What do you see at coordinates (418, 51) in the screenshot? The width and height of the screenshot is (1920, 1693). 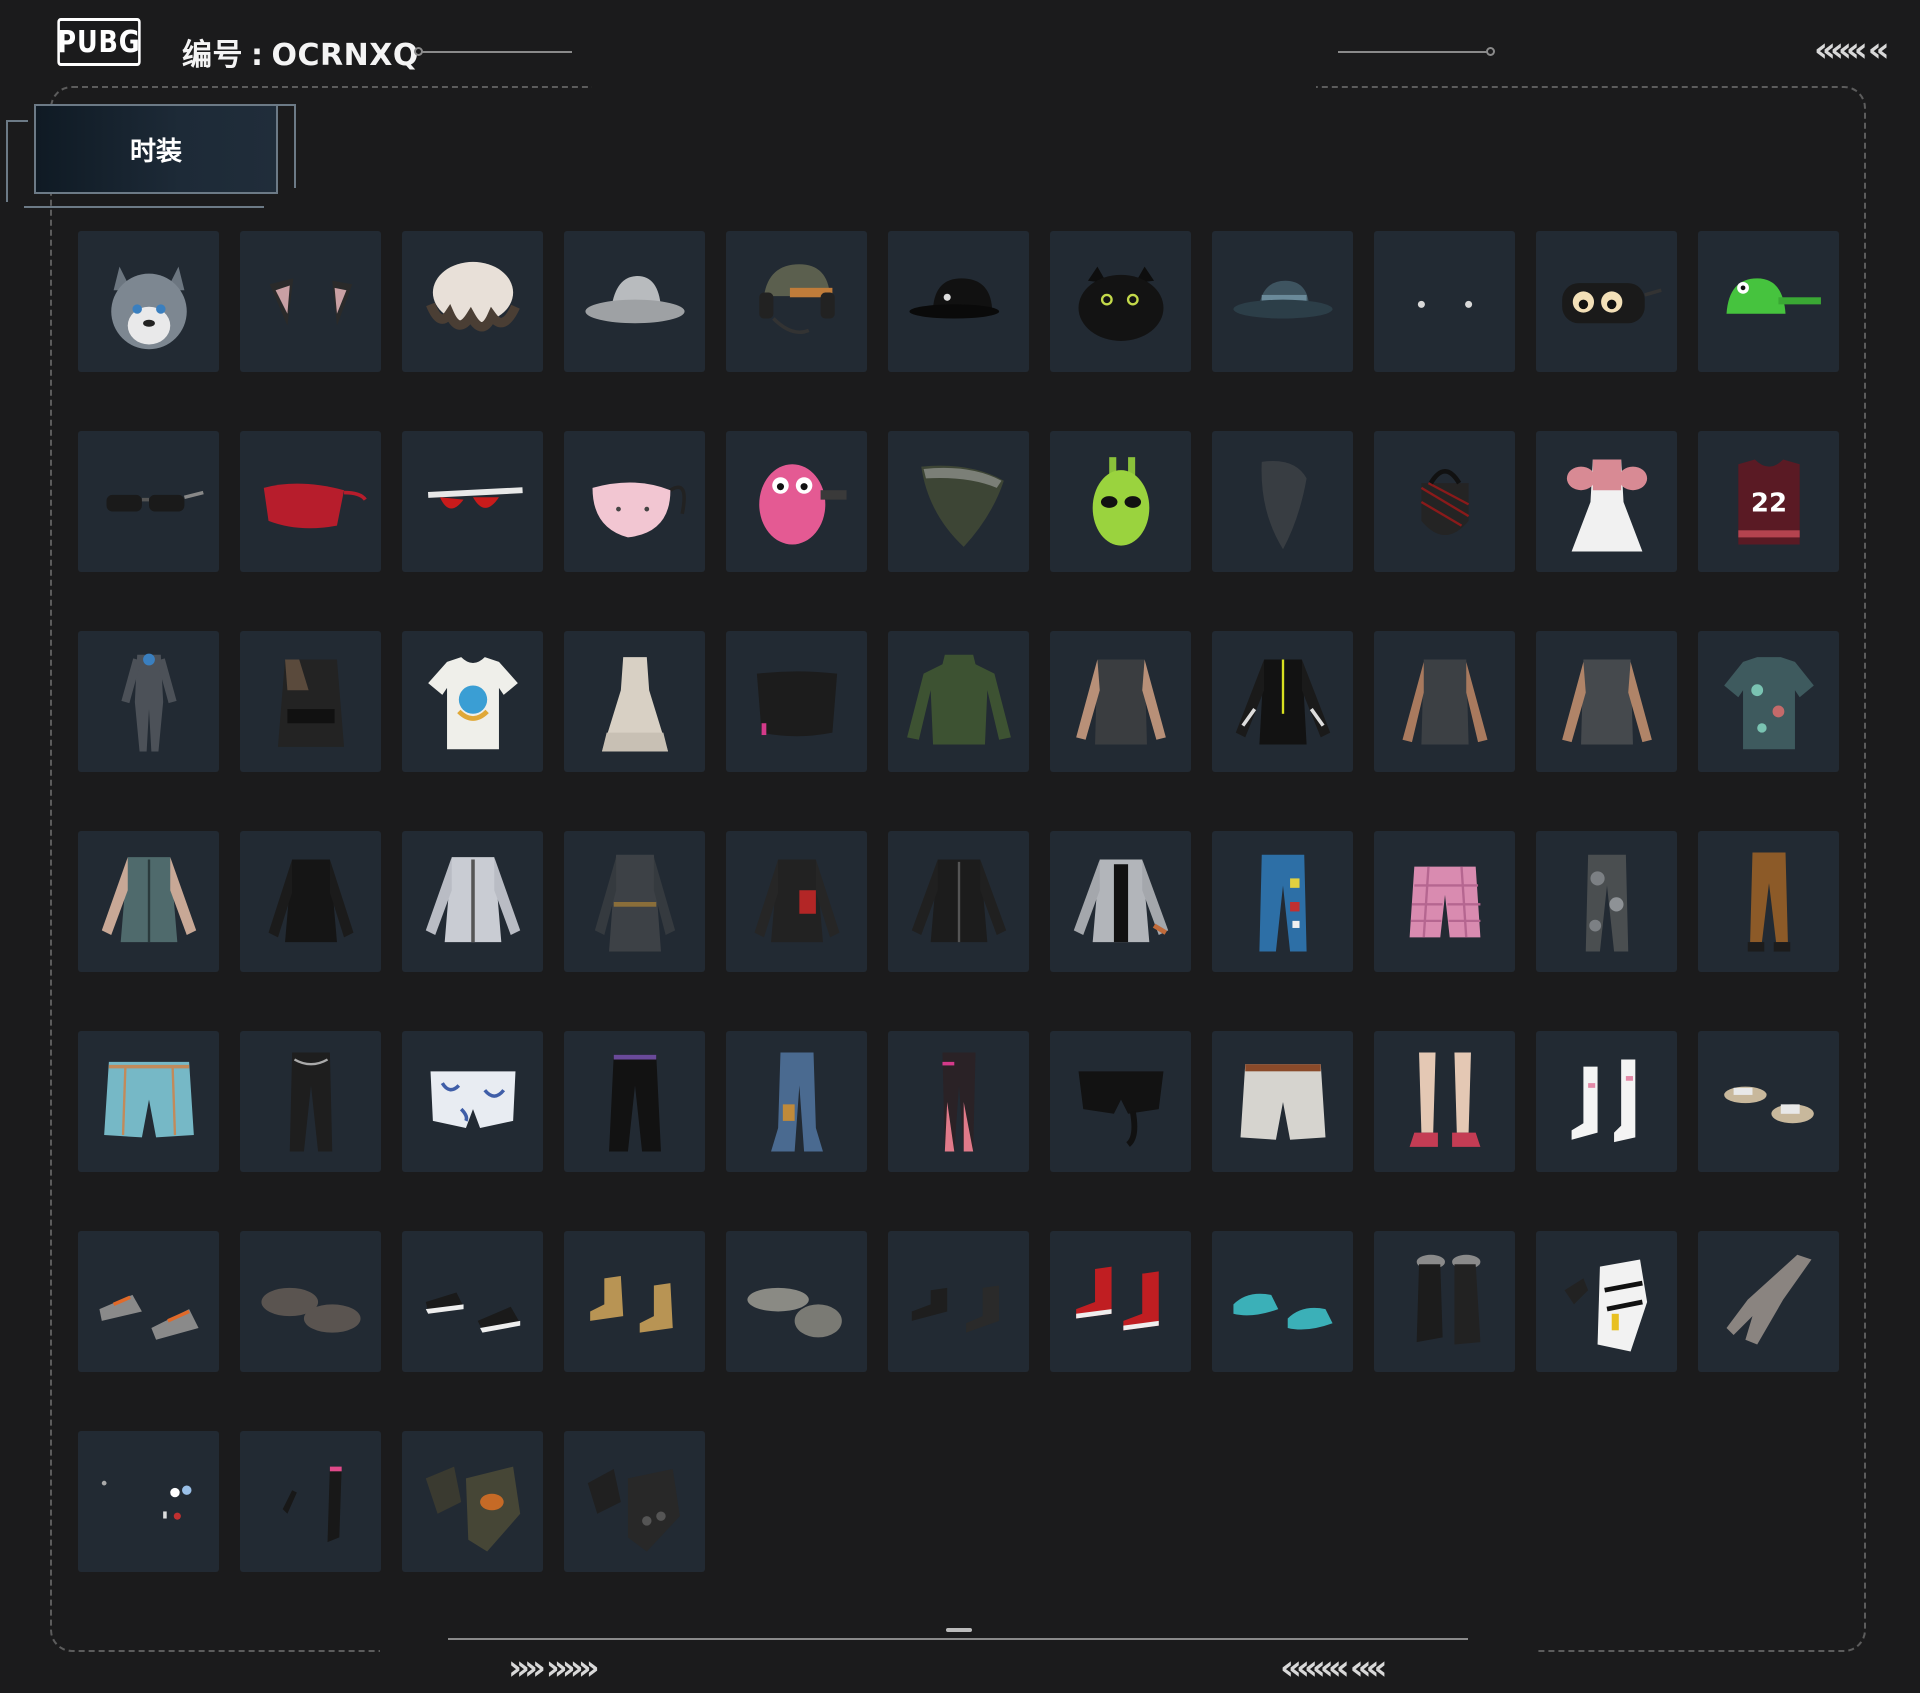 I see `header-dot-left` at bounding box center [418, 51].